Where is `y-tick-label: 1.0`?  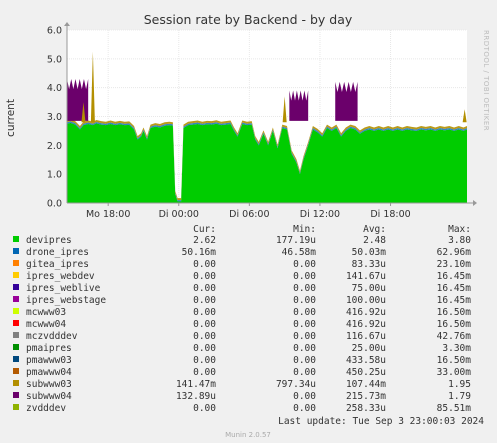
y-tick-label: 1.0 is located at coordinates (54, 175).